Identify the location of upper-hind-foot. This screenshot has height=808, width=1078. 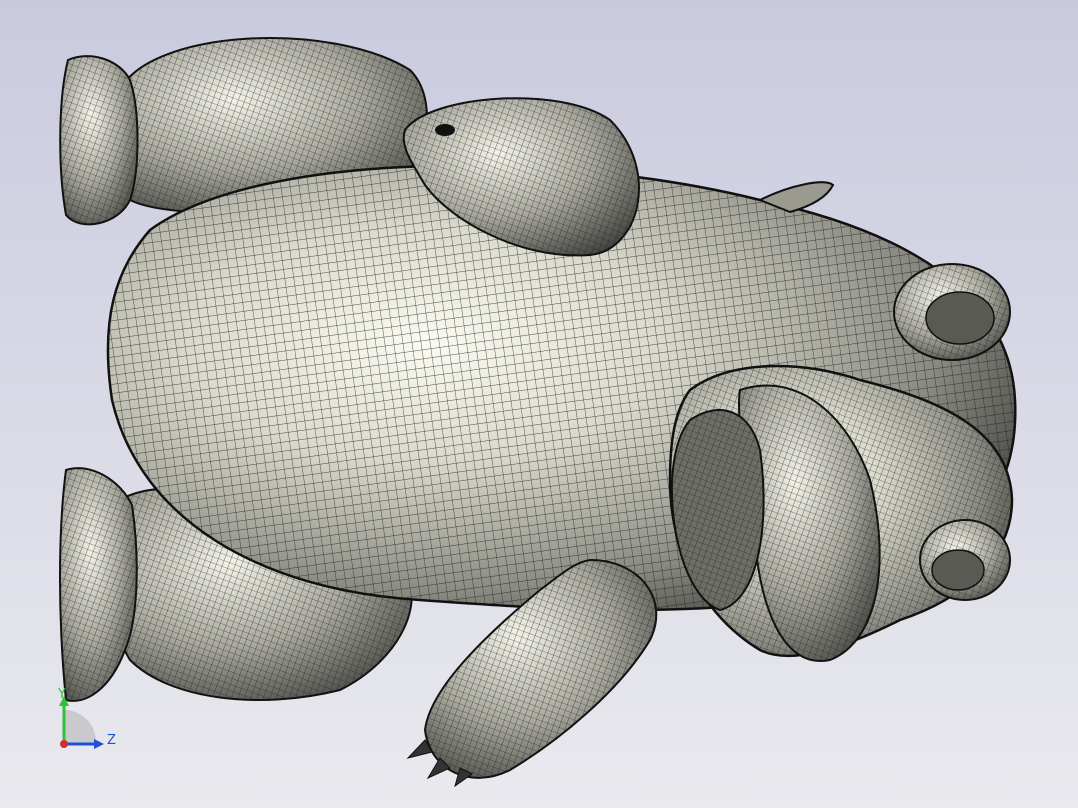
(99, 140).